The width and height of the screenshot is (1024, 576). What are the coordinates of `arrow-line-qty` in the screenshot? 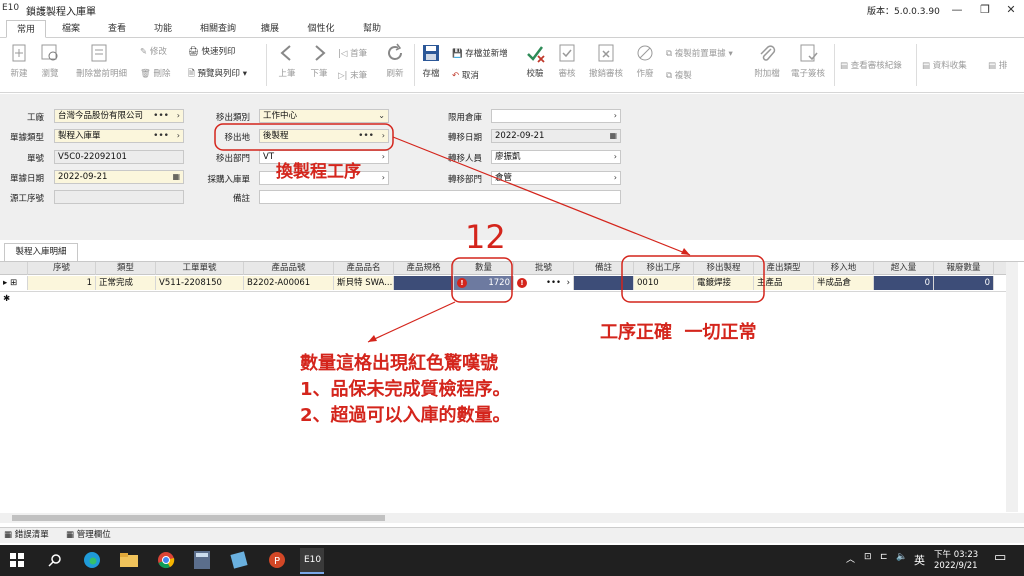 It's located at (411, 322).